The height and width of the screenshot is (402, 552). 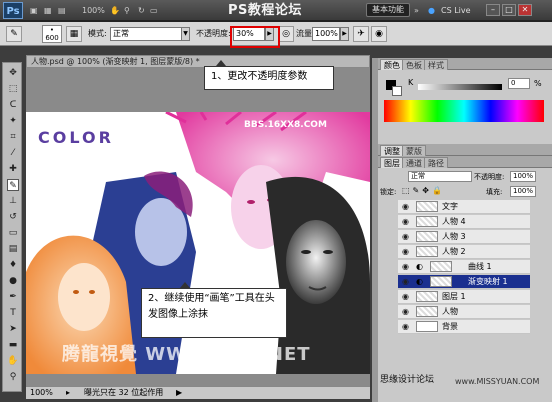 What do you see at coordinates (416, 10) in the screenshot?
I see `expand-icon: »` at bounding box center [416, 10].